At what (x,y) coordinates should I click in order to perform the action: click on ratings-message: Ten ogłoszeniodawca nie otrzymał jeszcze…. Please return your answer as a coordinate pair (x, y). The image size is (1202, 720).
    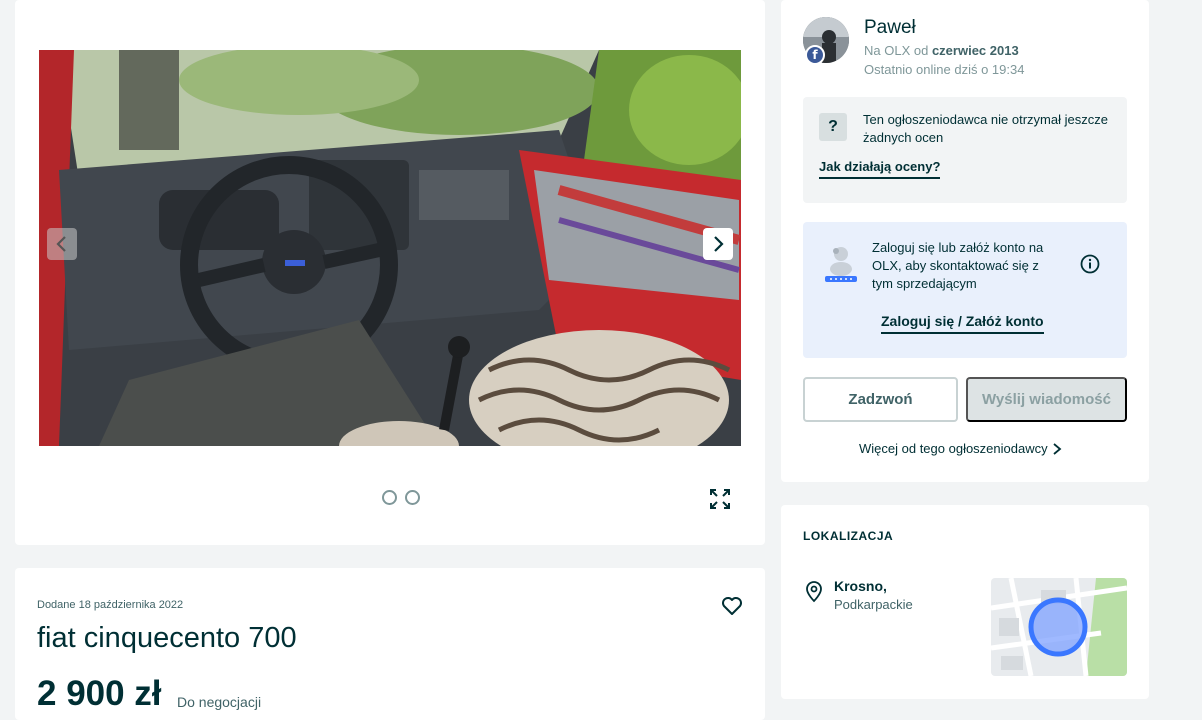
    Looking at the image, I should click on (985, 128).